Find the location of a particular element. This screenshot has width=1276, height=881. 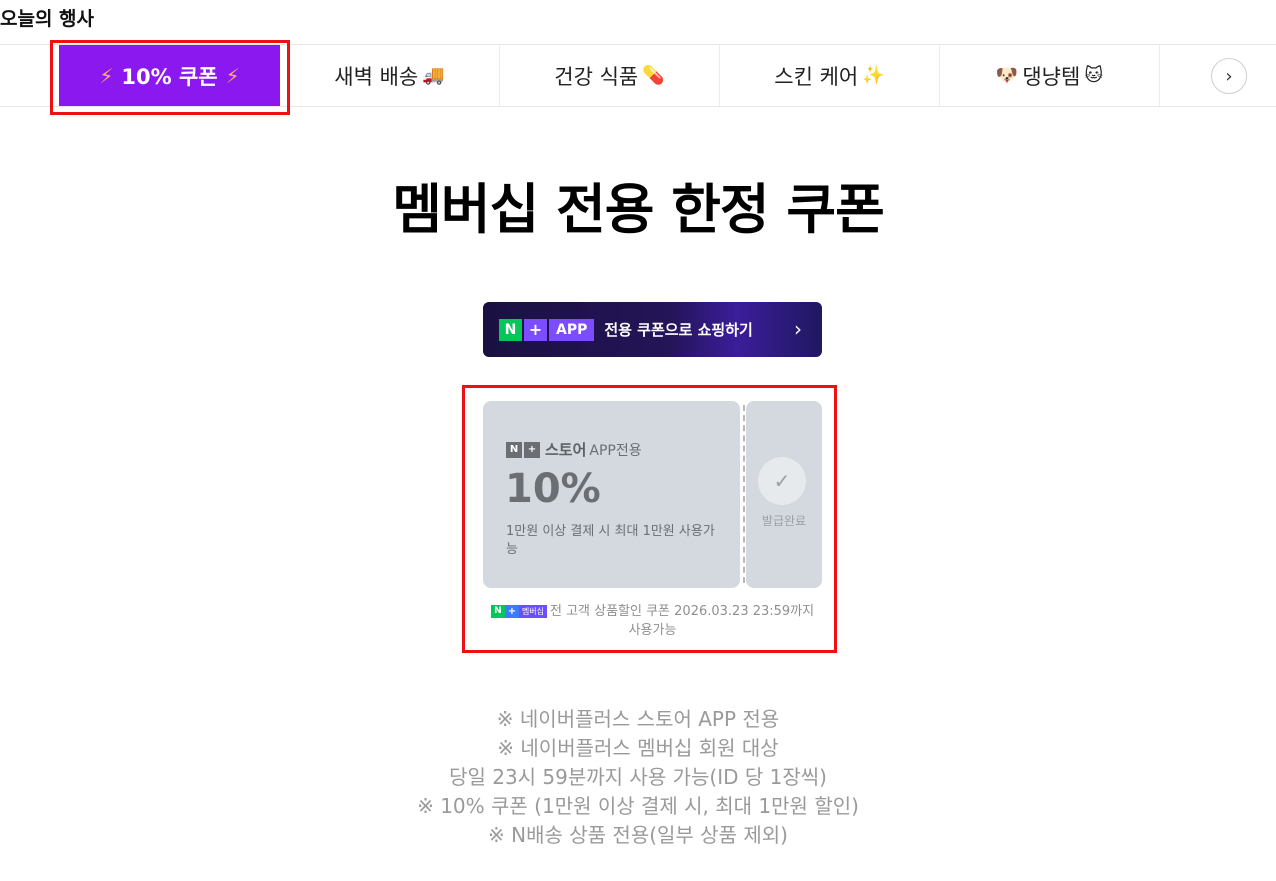

app-badge: APP is located at coordinates (572, 329).